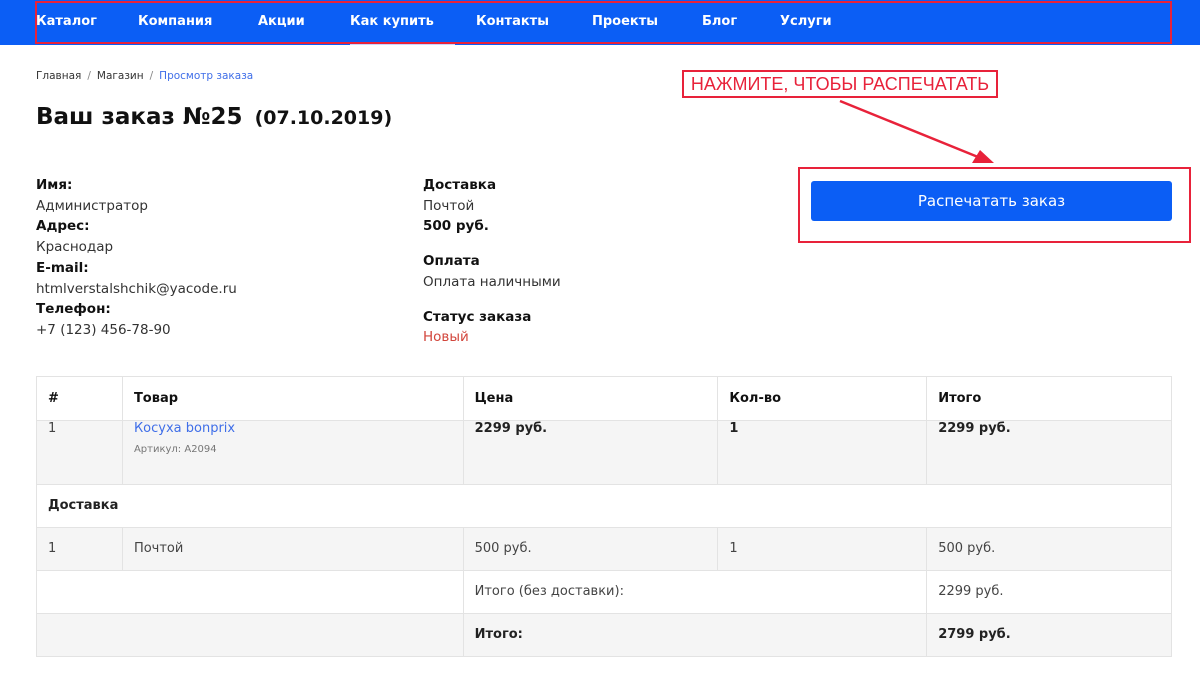 Image resolution: width=1200 pixels, height=691 pixels. I want to click on delivery-quantity: 1, so click(822, 549).